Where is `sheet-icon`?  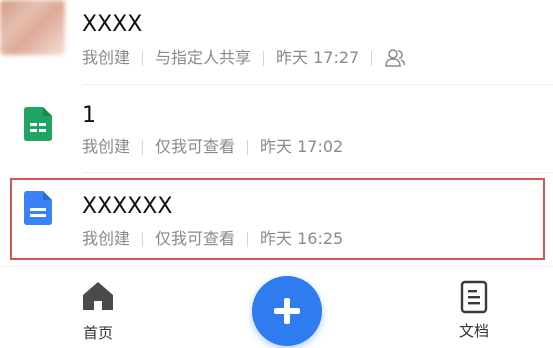 sheet-icon is located at coordinates (38, 124).